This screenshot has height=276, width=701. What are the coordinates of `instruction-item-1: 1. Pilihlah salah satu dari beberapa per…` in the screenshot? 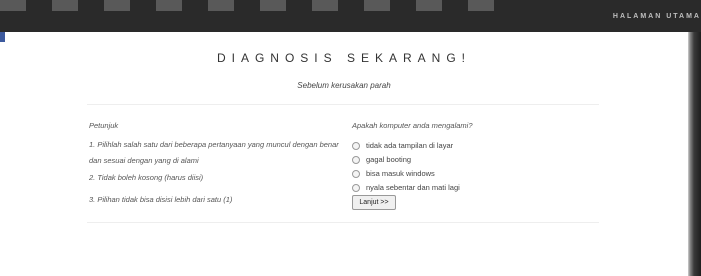 It's located at (214, 152).